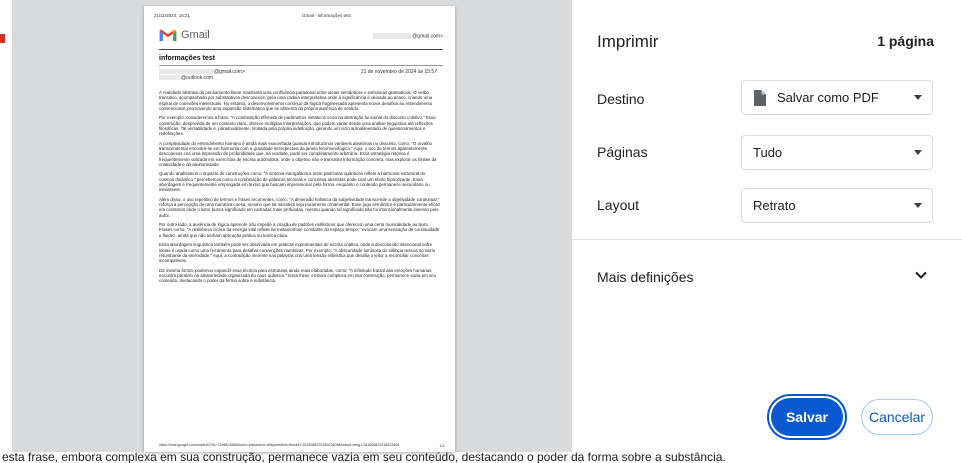 Image resolution: width=962 pixels, height=463 pixels. I want to click on email-to: @outlook.com, so click(186, 78).